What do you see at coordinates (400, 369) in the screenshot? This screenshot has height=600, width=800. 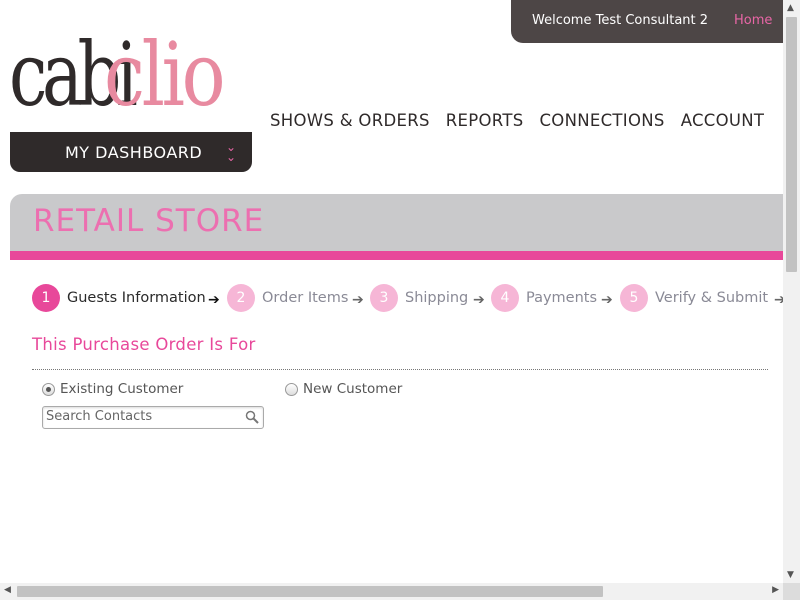 I see `section-divider` at bounding box center [400, 369].